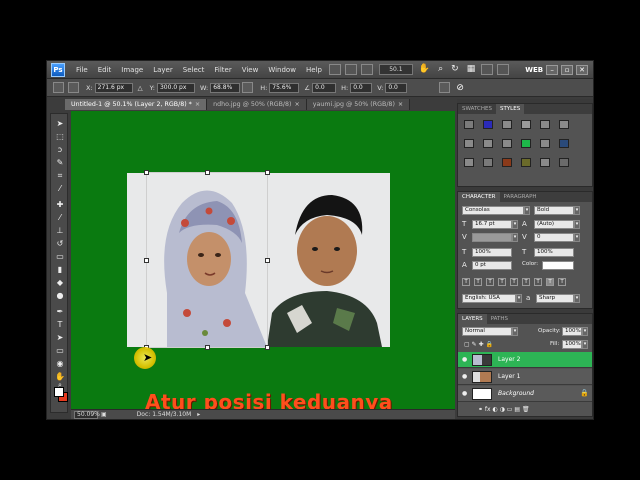 The height and width of the screenshot is (480, 640). Describe the element at coordinates (257, 104) in the screenshot. I see `tab-ndho: ndho.jpg @ 50% (RGB/8) ×` at that location.